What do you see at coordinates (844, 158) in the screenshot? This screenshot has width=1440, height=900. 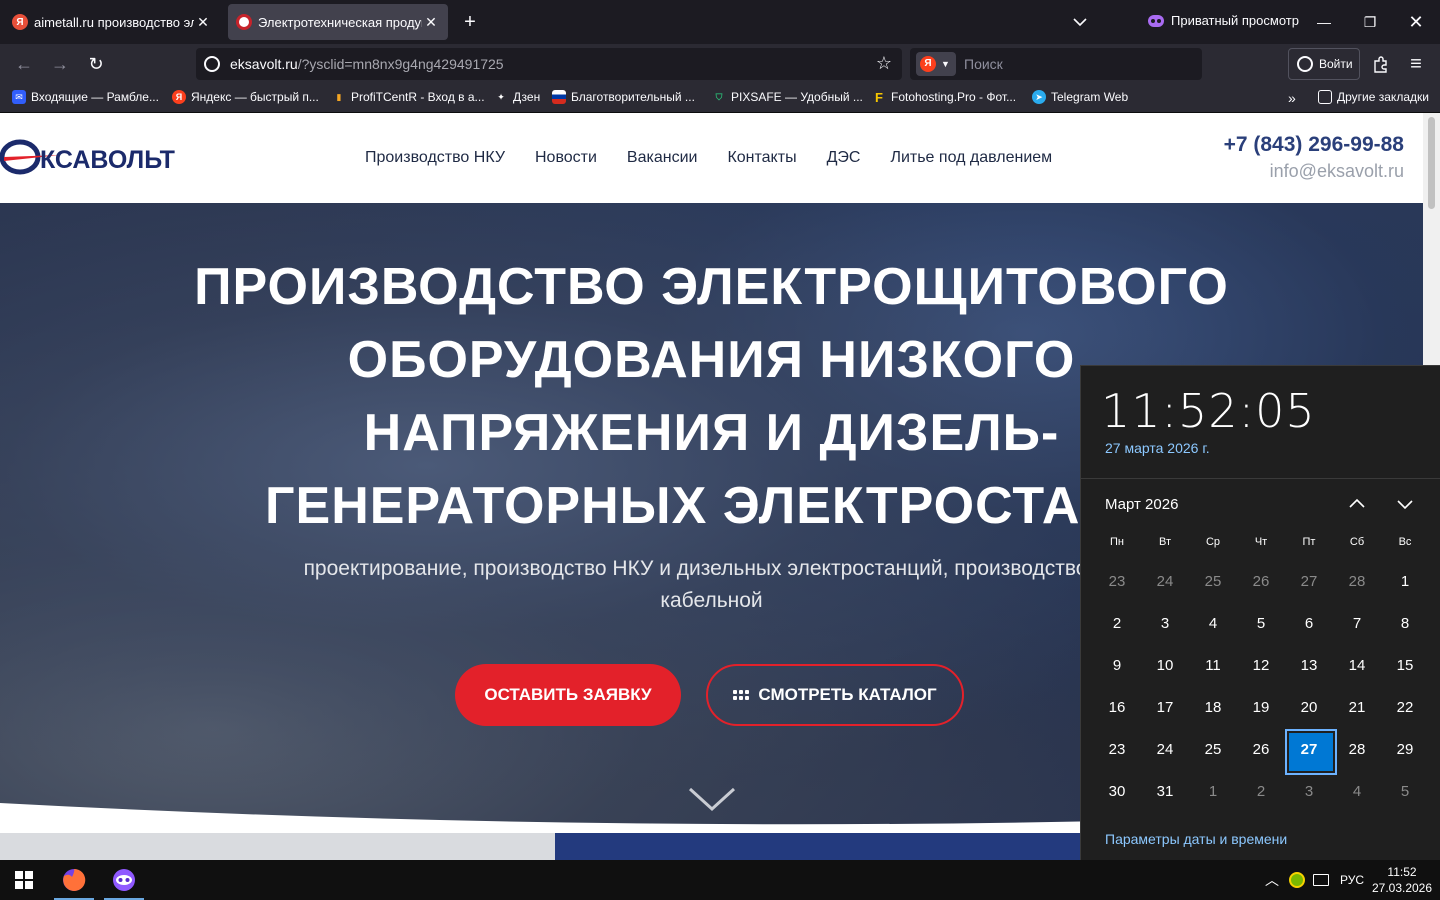 I see `nav-des: ДЭС` at bounding box center [844, 158].